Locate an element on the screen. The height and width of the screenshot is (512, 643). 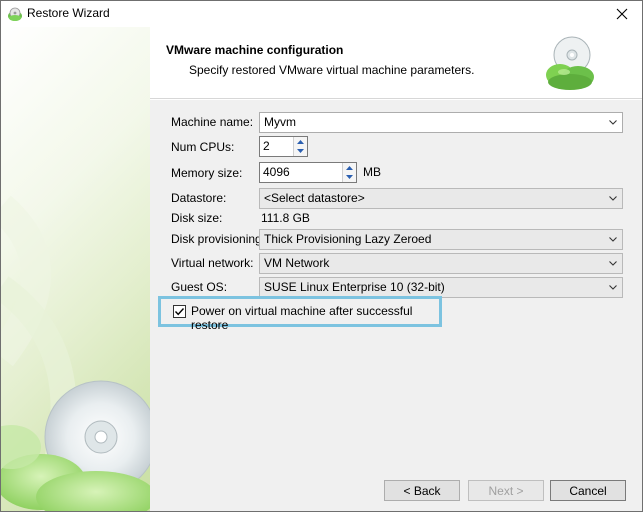
virtual-network-value: VM Network is located at coordinates (297, 263).